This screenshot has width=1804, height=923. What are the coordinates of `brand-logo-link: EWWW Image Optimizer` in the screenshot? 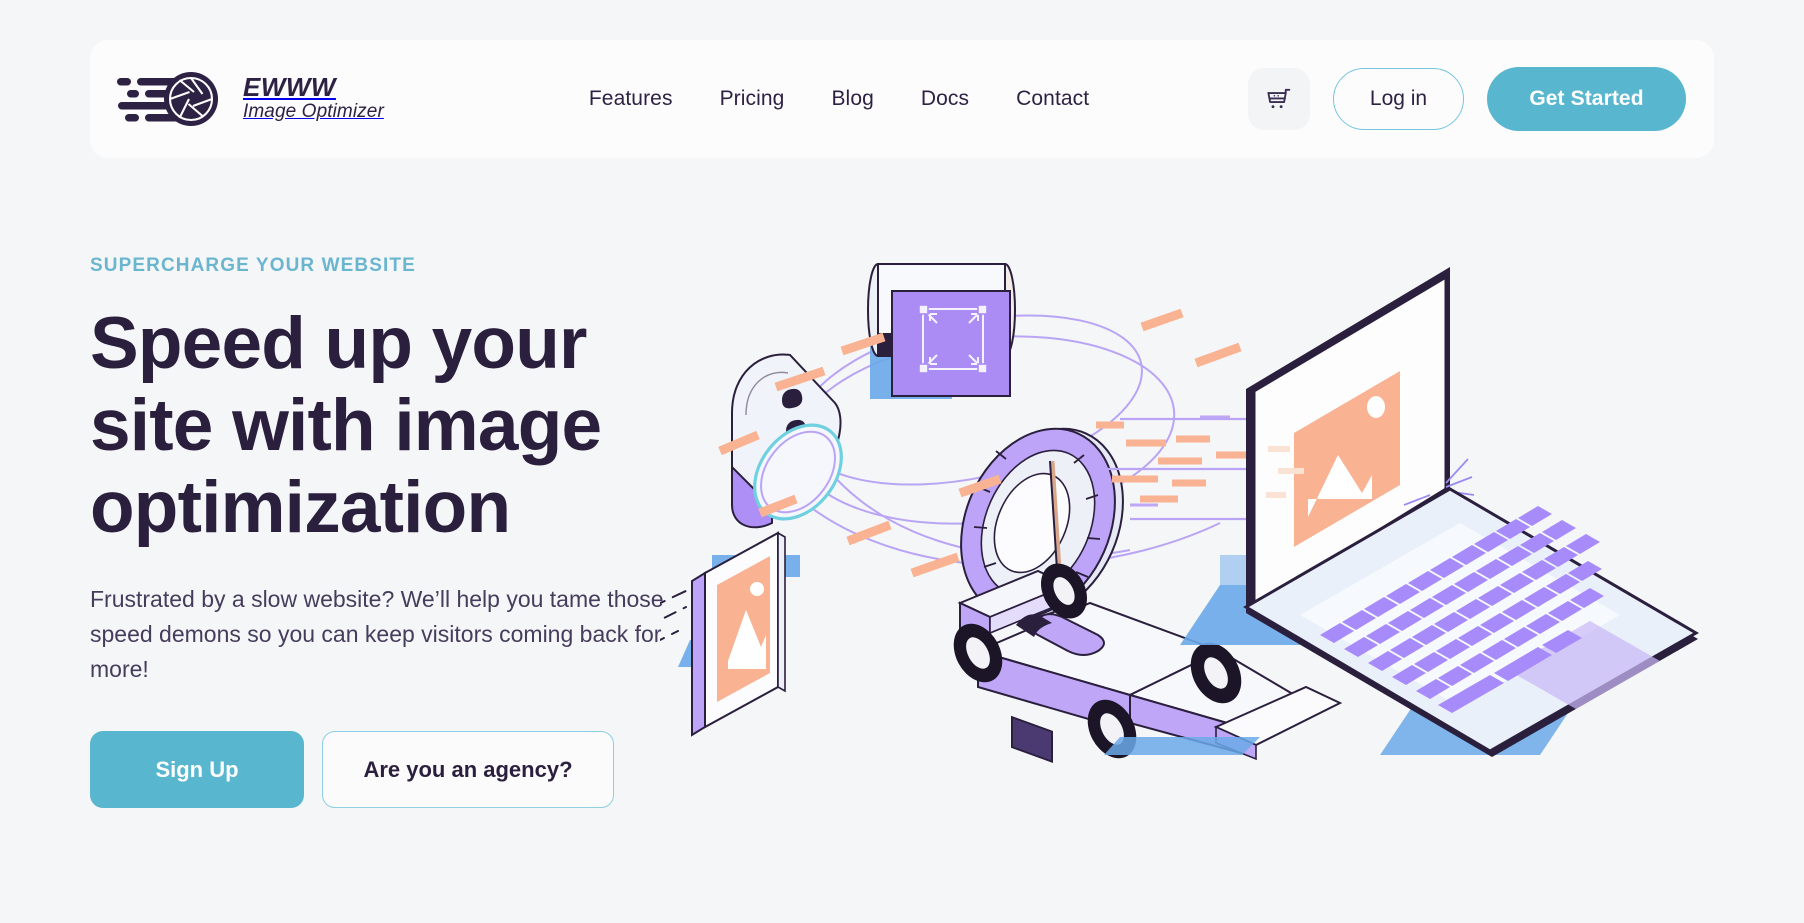 It's located at (250, 99).